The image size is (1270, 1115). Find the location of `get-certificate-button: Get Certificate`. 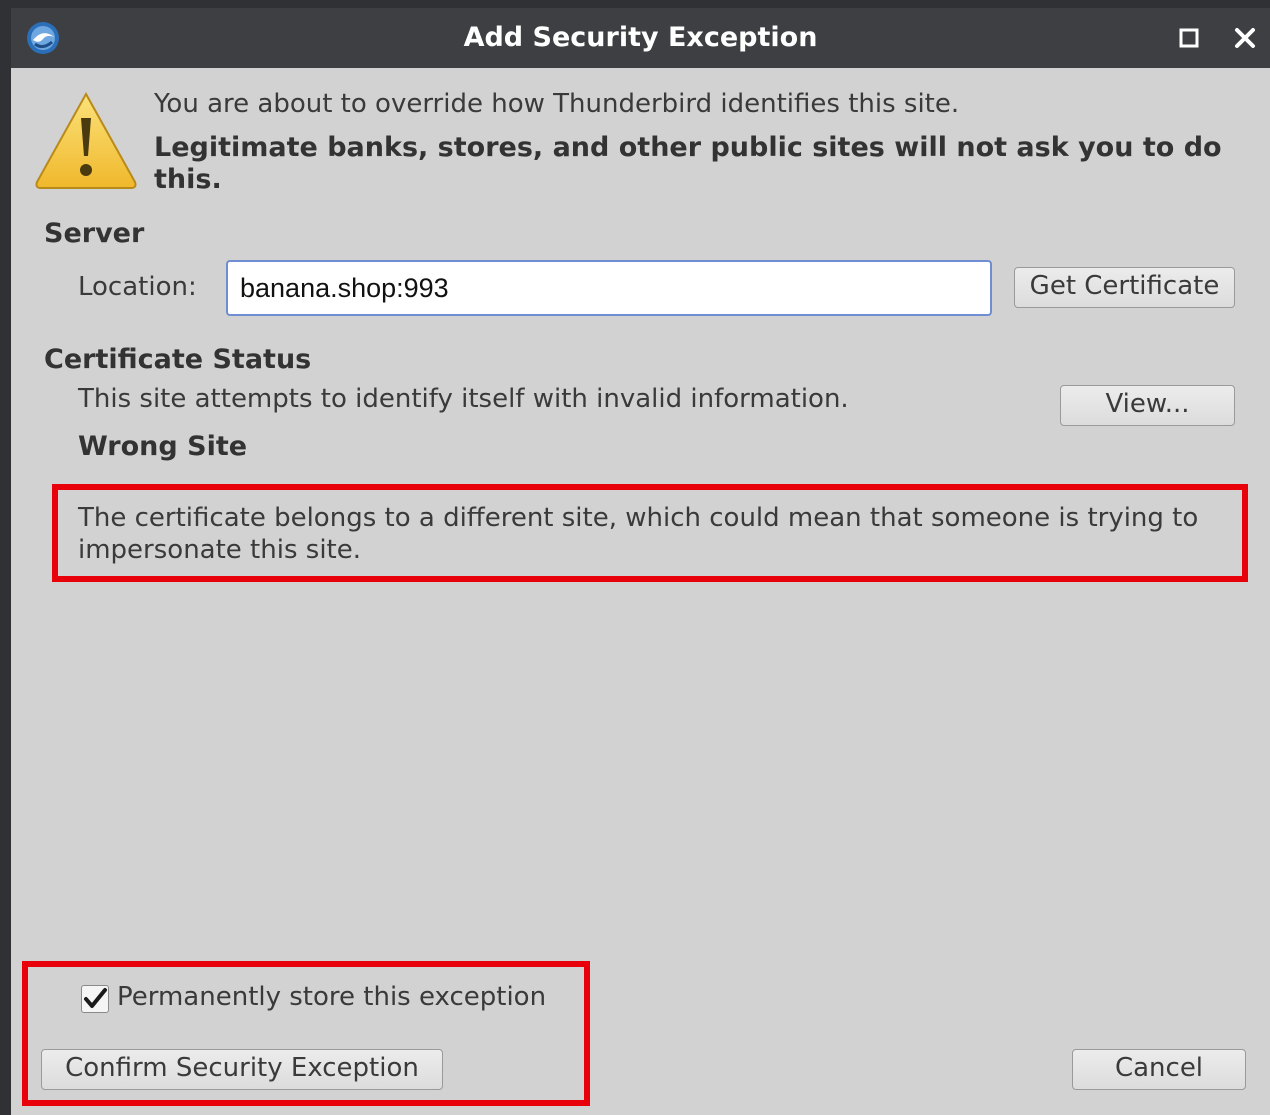

get-certificate-button: Get Certificate is located at coordinates (1124, 287).